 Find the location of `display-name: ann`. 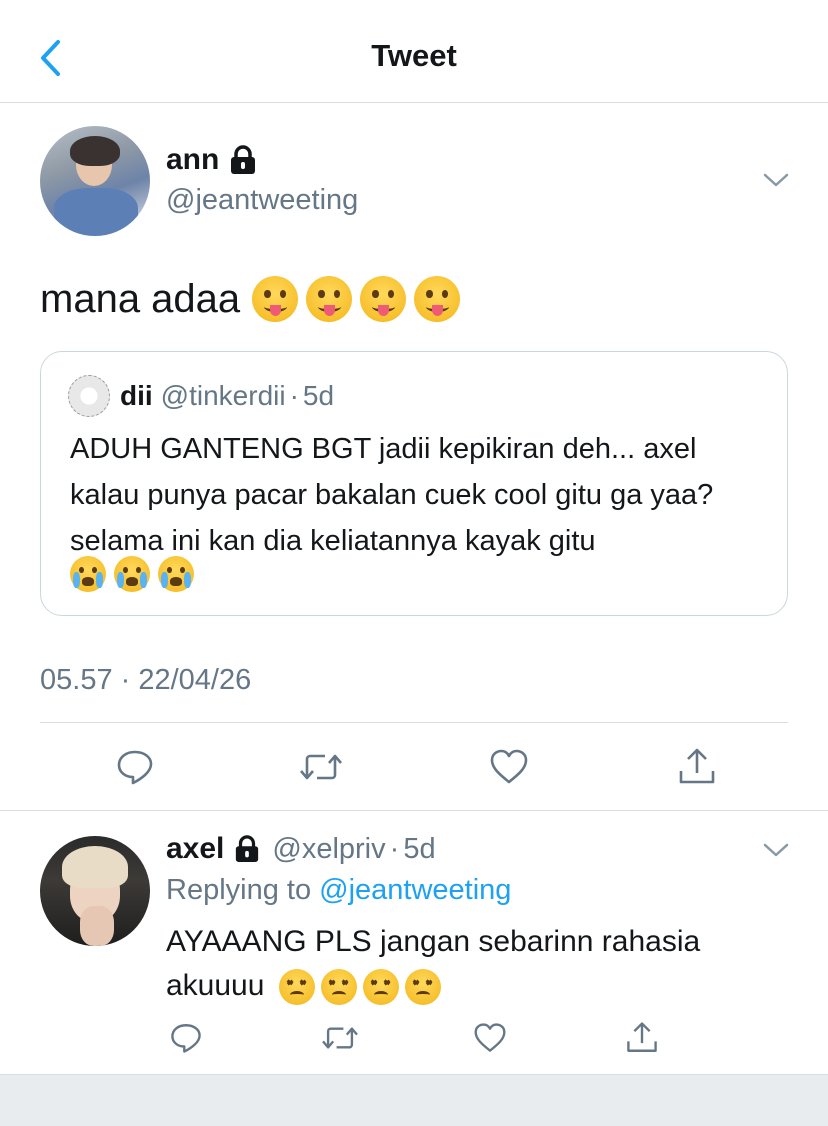

display-name: ann is located at coordinates (193, 159).